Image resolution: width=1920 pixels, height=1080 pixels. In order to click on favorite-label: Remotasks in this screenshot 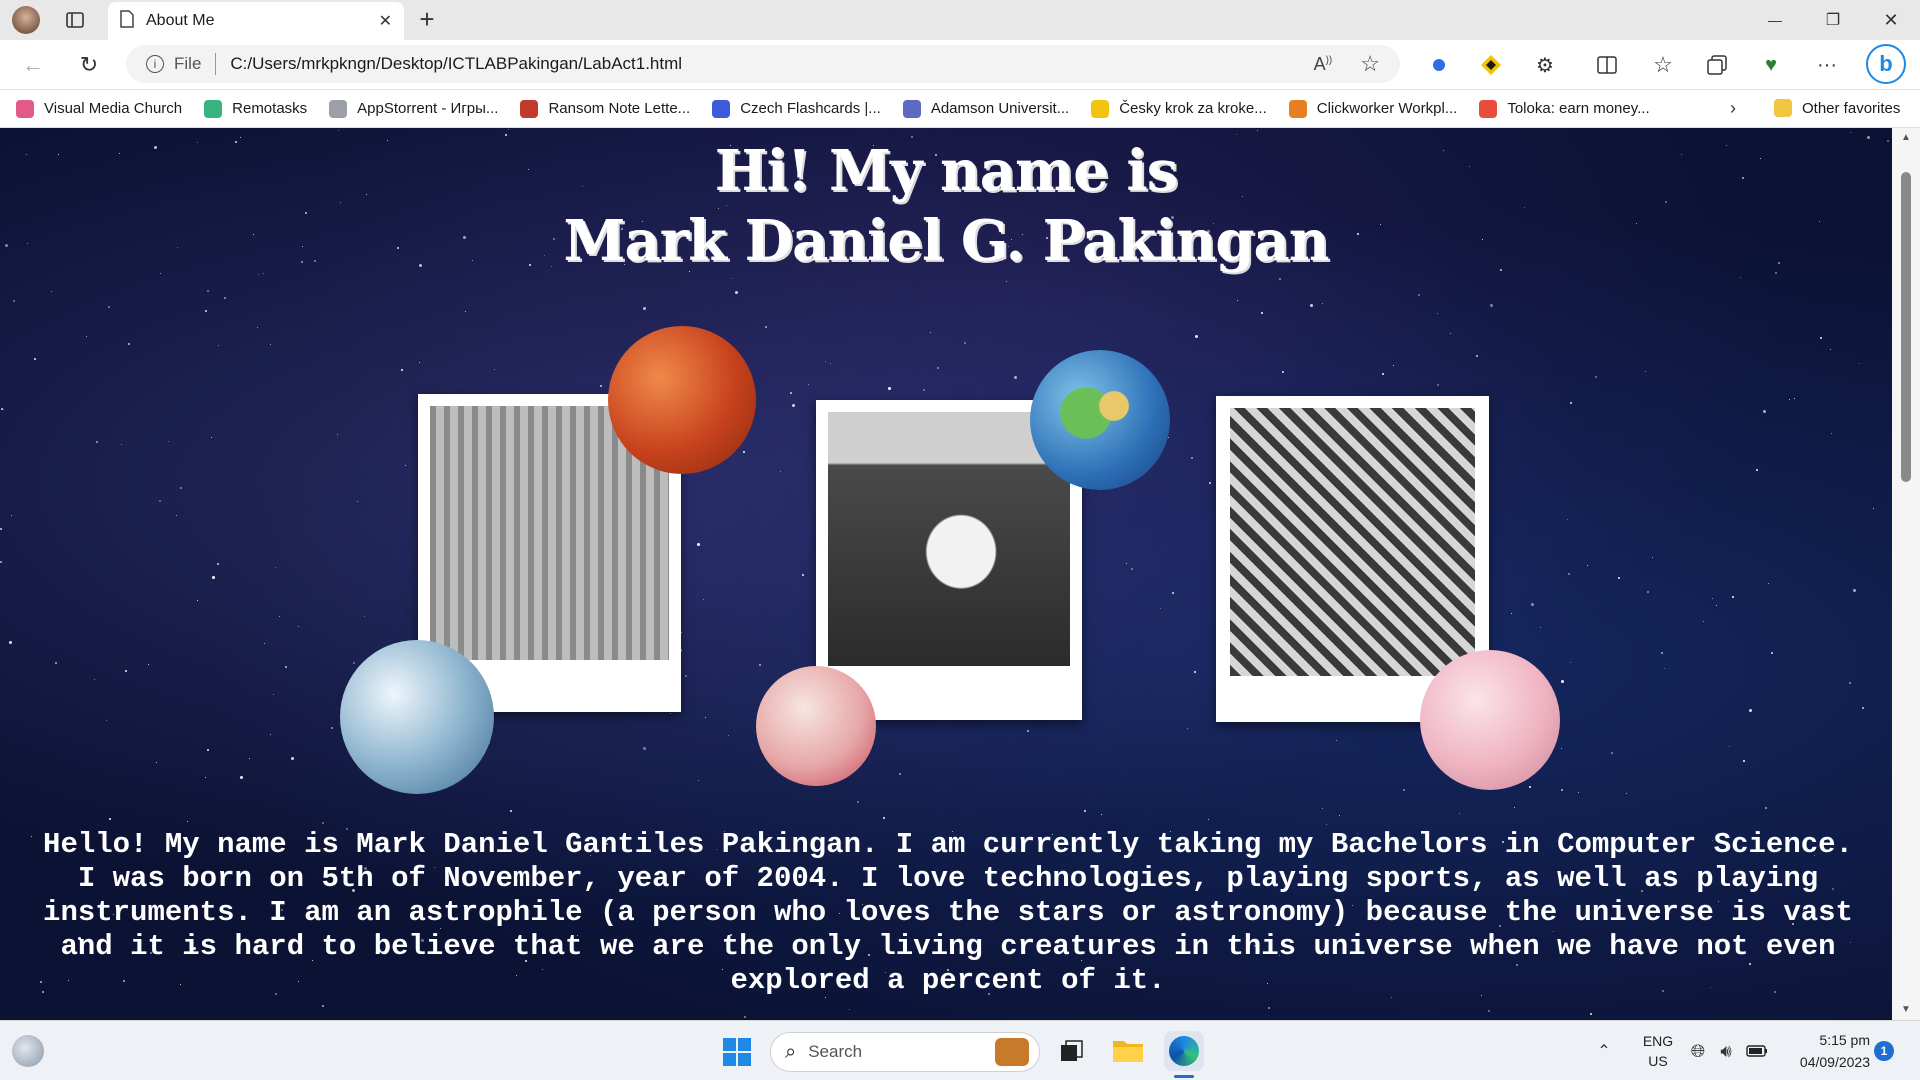, I will do `click(270, 108)`.